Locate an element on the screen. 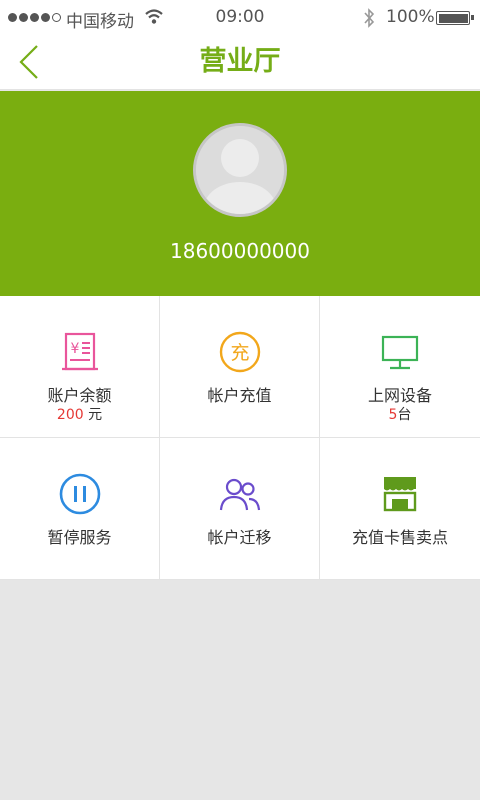 Image resolution: width=480 pixels, height=800 pixels. pause-service-item: 暂停服务 is located at coordinates (79, 508).